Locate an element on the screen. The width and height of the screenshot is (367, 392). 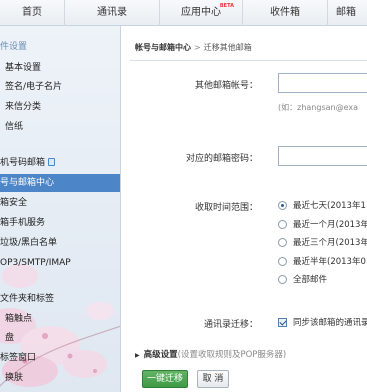
top-nav: 首页 通讯录 应用中心 BETA 收件箱 邮箱 is located at coordinates (183, 13).